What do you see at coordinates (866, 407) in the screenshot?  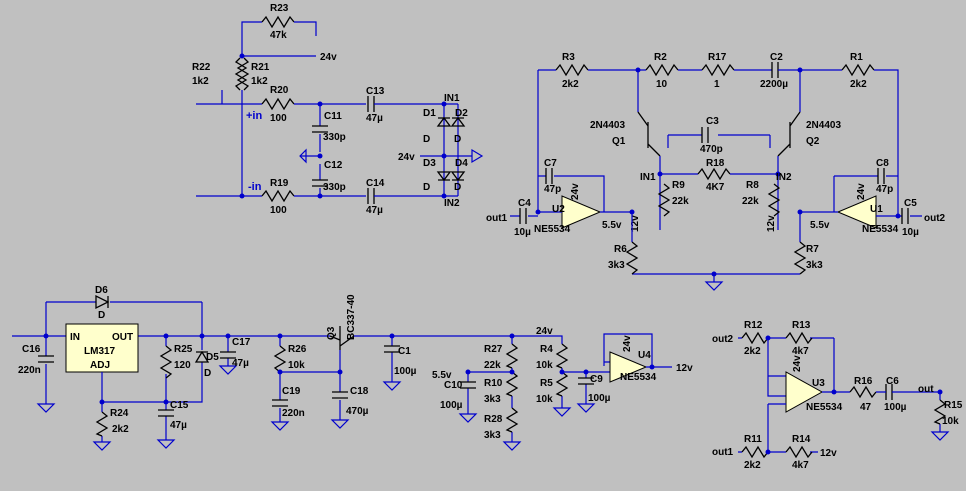 I see `value-r16: 47` at bounding box center [866, 407].